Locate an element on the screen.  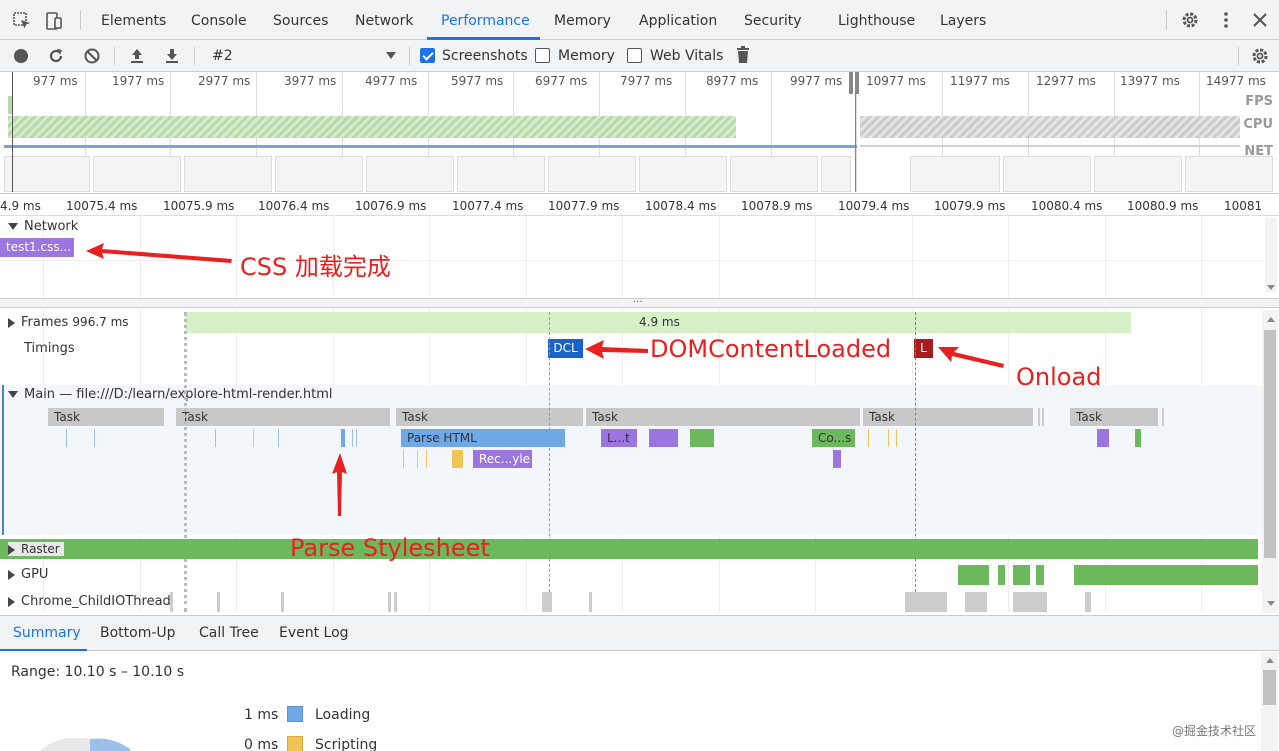
loading-swatch is located at coordinates (295, 714).